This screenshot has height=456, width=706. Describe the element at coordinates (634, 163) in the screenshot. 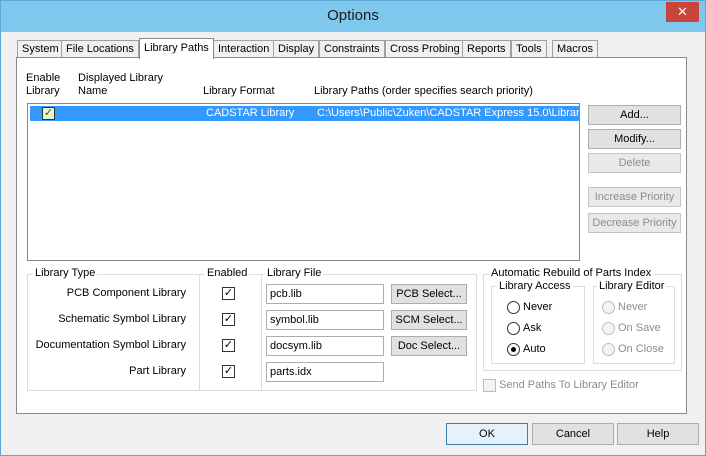

I see `delete-button: Delete` at that location.